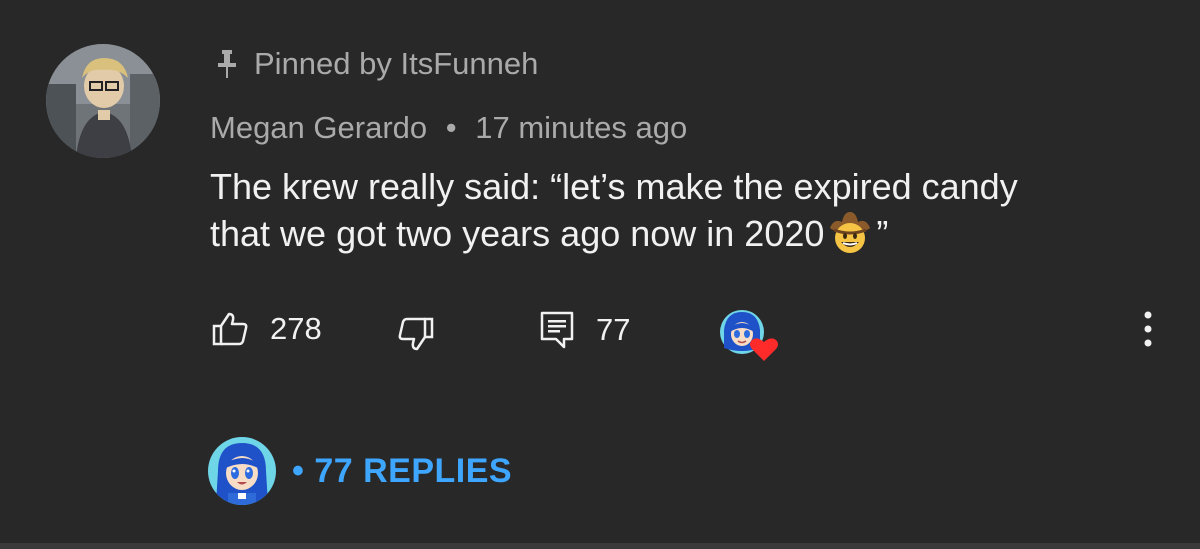 The height and width of the screenshot is (549, 1200). What do you see at coordinates (613, 329) in the screenshot?
I see `reply-count: 77` at bounding box center [613, 329].